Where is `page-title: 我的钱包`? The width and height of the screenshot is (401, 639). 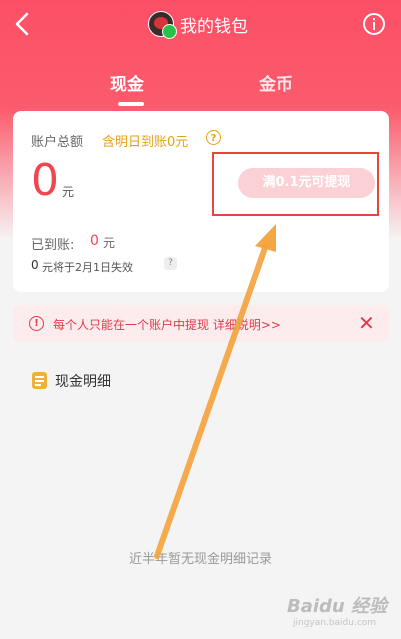 page-title: 我的钱包 is located at coordinates (214, 26).